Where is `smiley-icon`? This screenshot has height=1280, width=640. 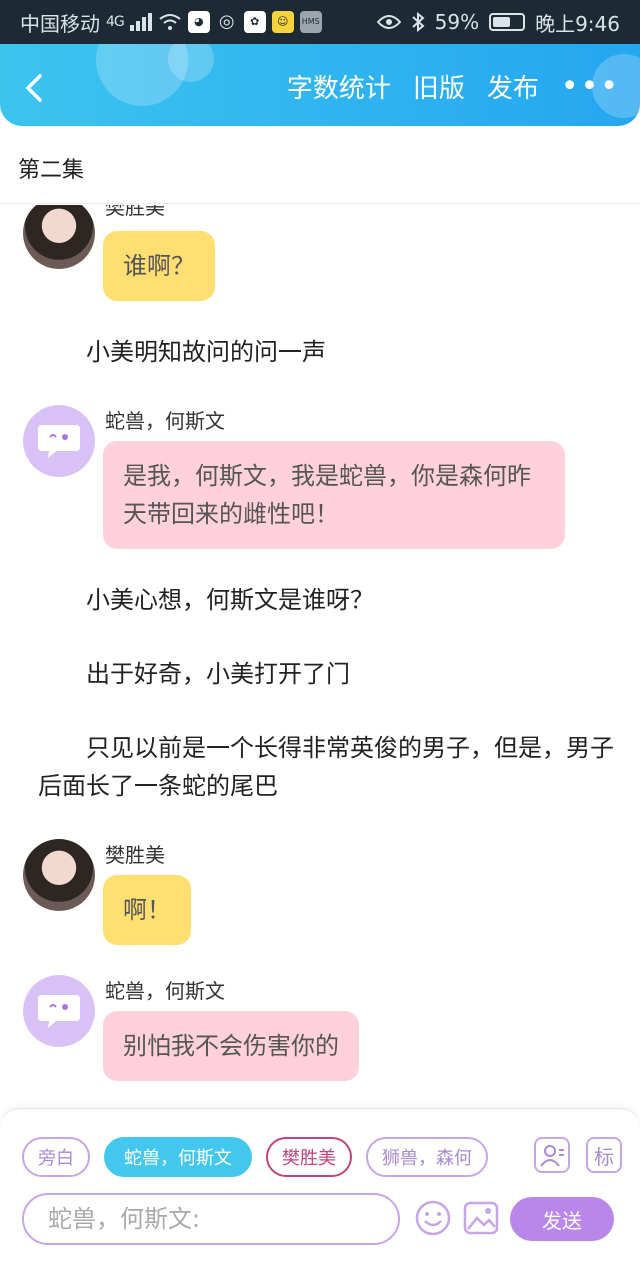 smiley-icon is located at coordinates (433, 1218).